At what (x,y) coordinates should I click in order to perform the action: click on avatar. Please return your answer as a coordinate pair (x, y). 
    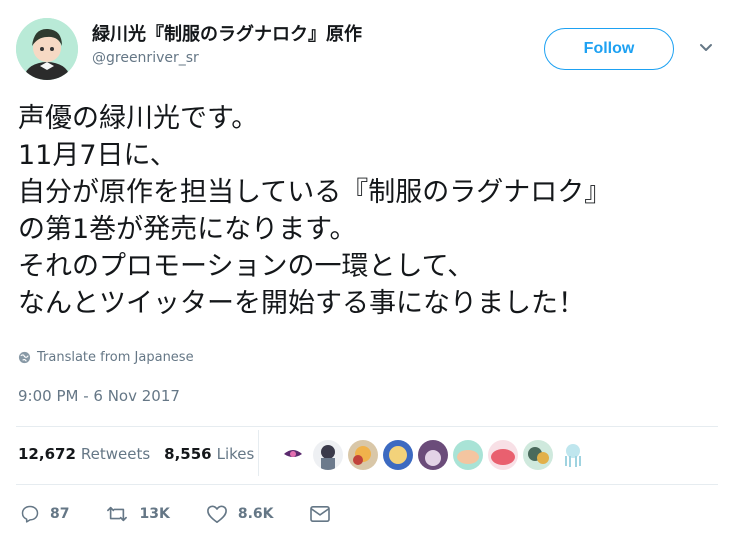
    Looking at the image, I should click on (47, 49).